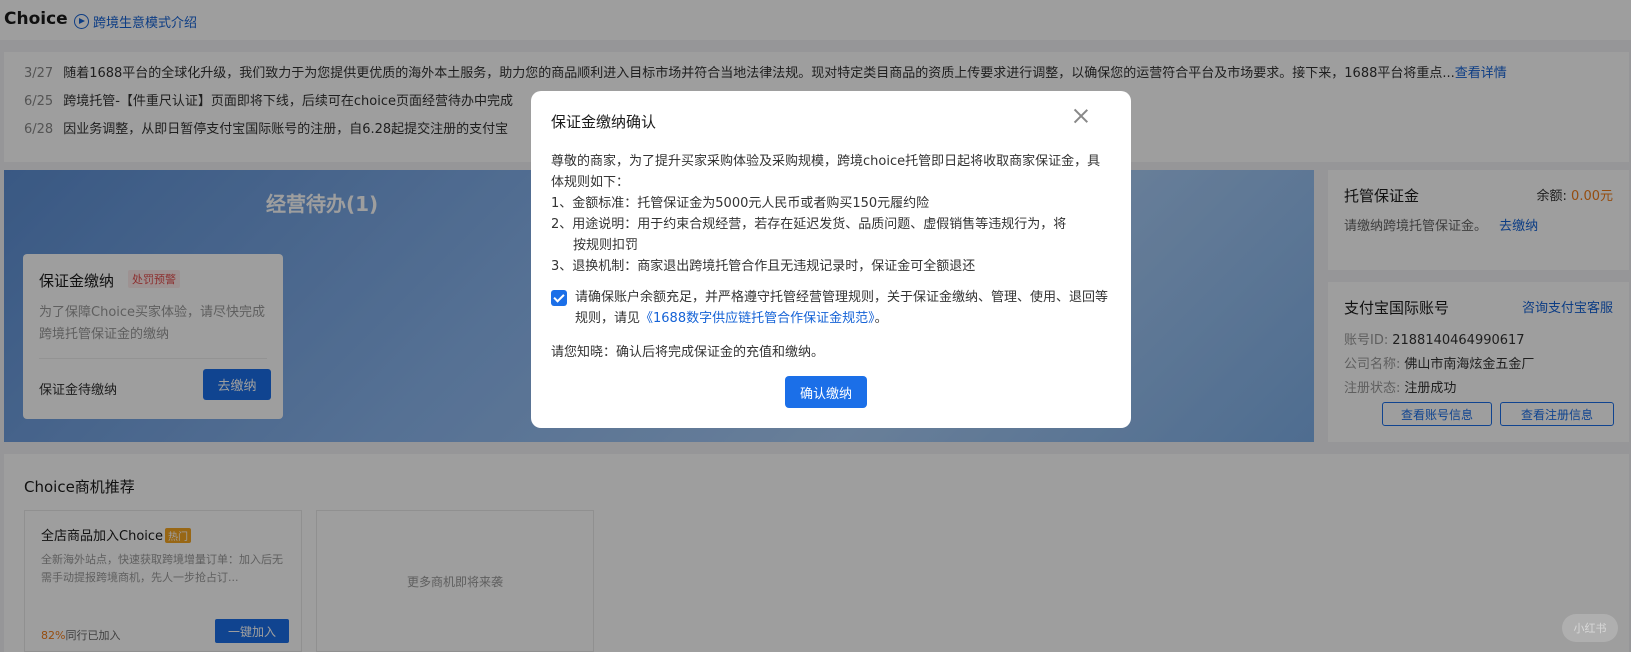 The width and height of the screenshot is (1631, 652). What do you see at coordinates (740, 203) in the screenshot?
I see `rule-amount: 1、金额标准：托管保证金为5000元人民币或者购买150元履约险` at bounding box center [740, 203].